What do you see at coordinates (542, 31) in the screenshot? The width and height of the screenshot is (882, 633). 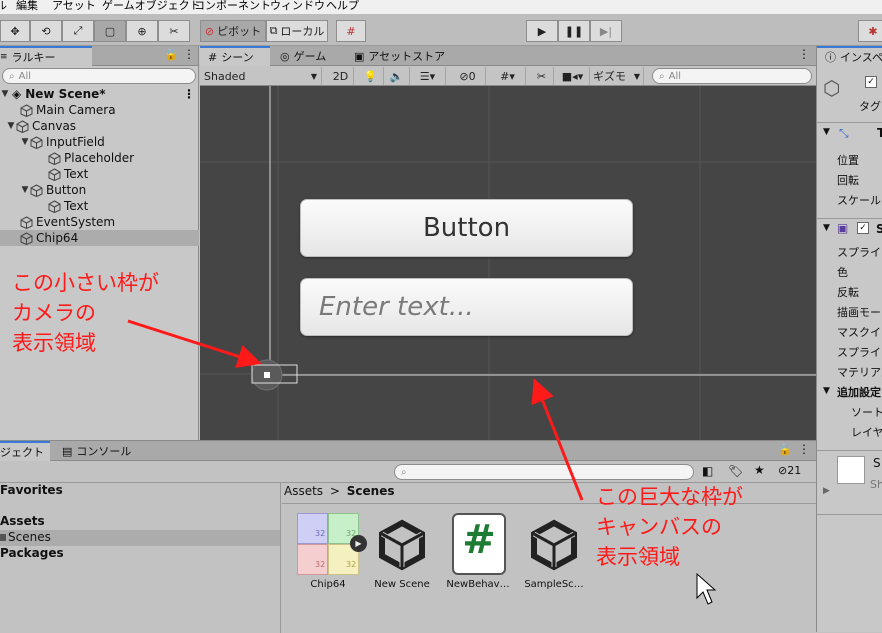 I see `play-button-icon: ▶` at bounding box center [542, 31].